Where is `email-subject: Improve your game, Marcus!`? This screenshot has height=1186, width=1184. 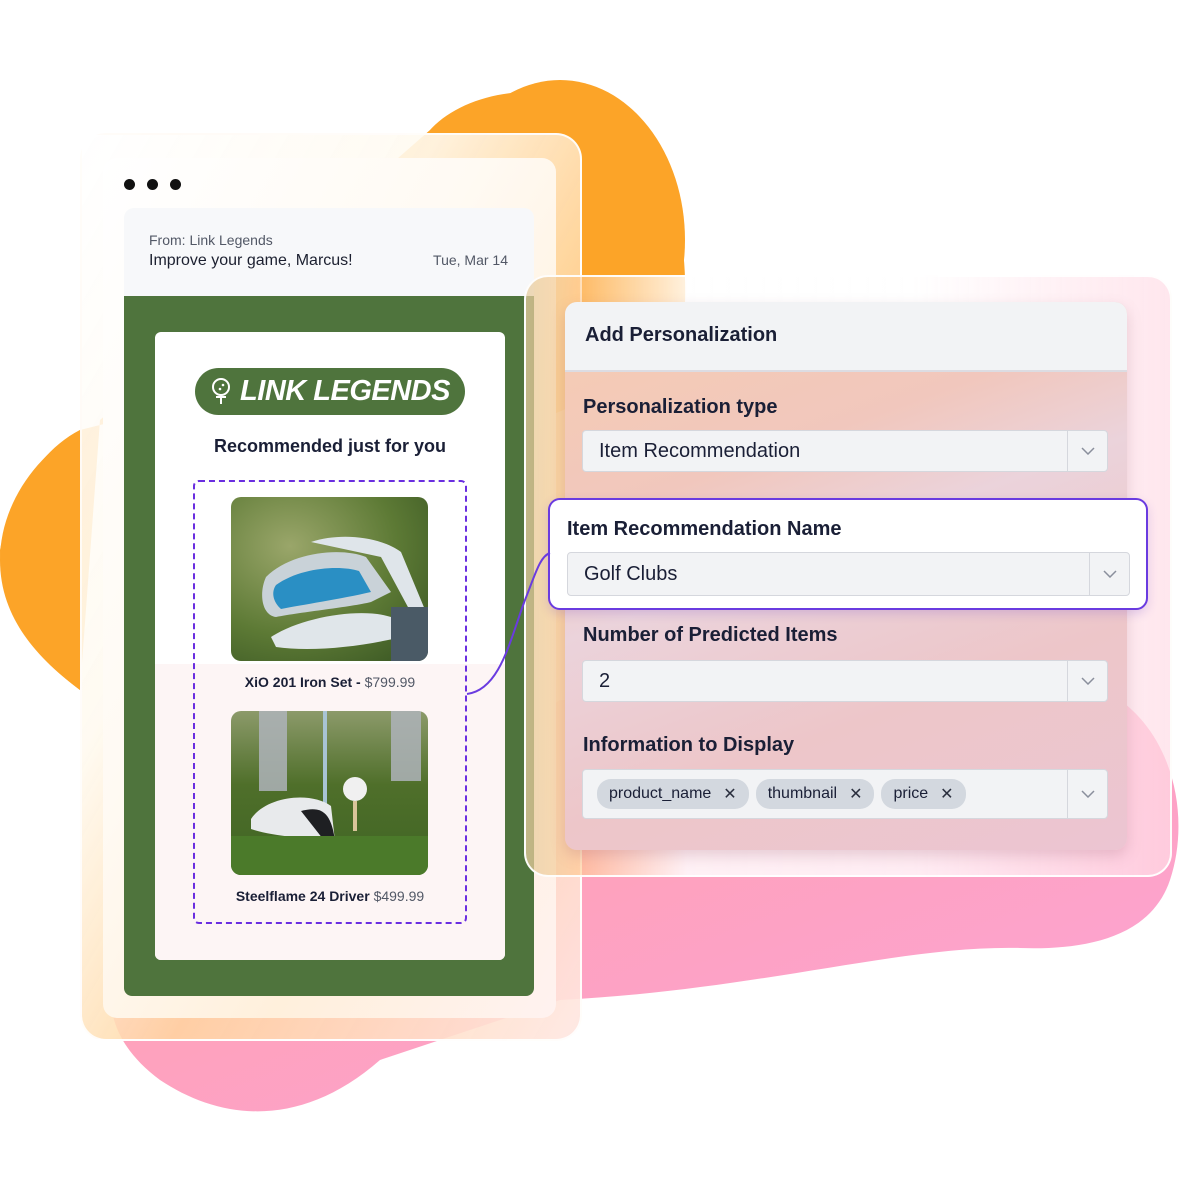
email-subject: Improve your game, Marcus! is located at coordinates (251, 260).